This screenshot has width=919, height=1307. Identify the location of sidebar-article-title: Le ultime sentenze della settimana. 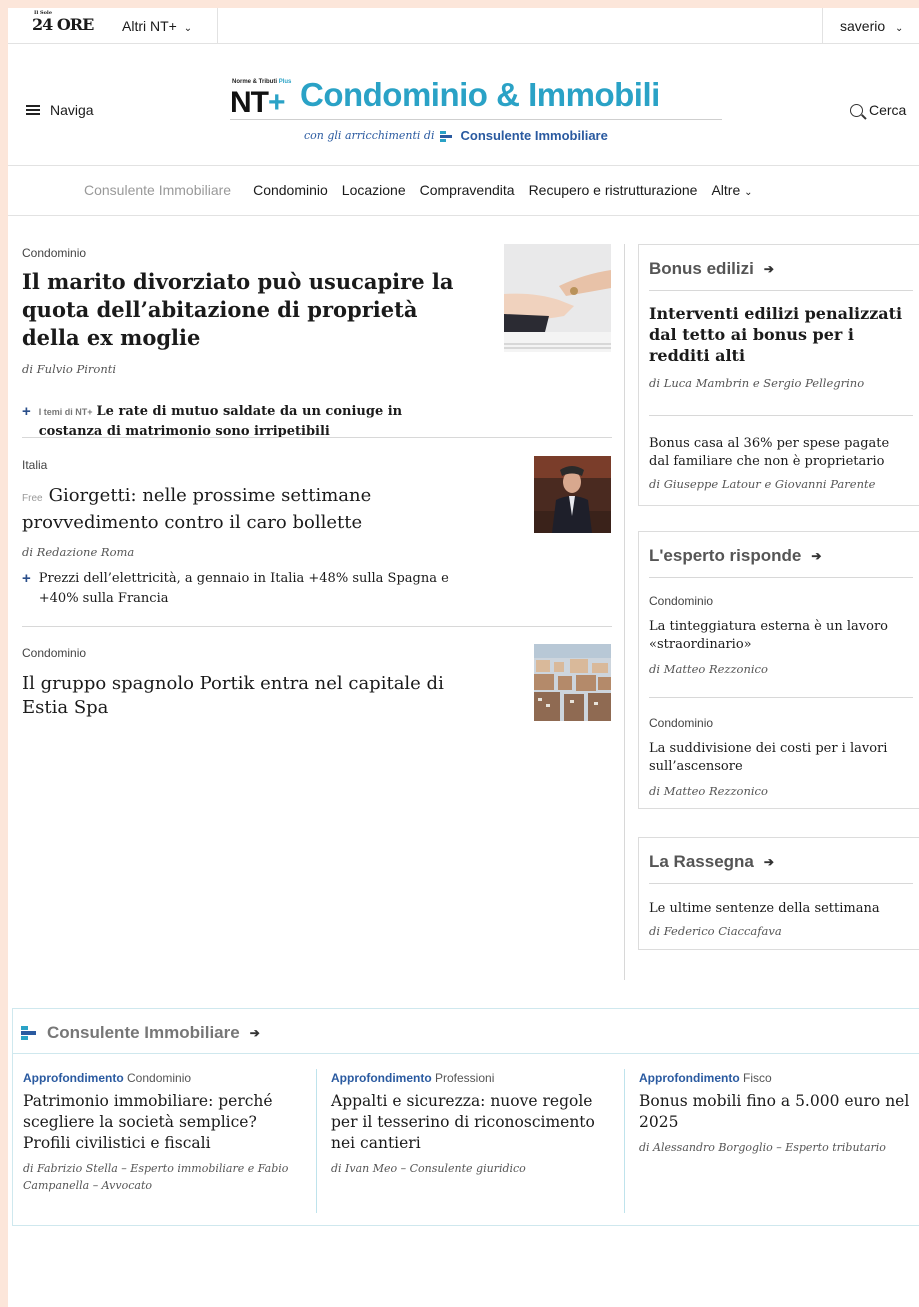
(781, 909).